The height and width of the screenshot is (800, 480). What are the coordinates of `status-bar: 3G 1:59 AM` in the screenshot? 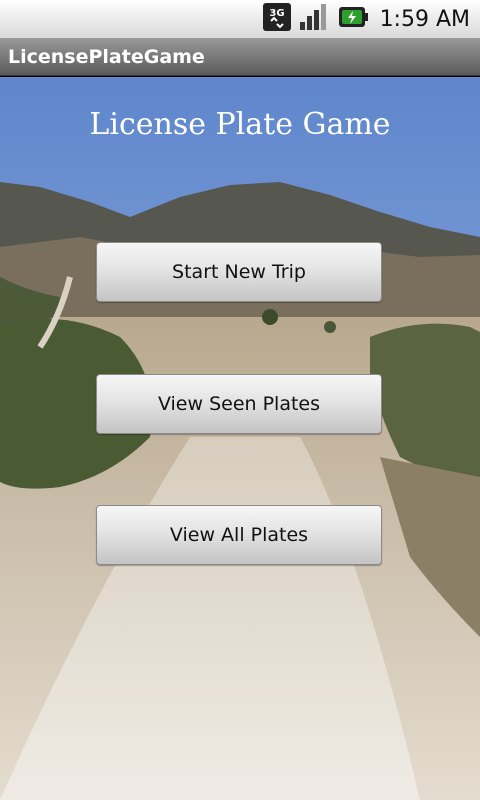 It's located at (240, 19).